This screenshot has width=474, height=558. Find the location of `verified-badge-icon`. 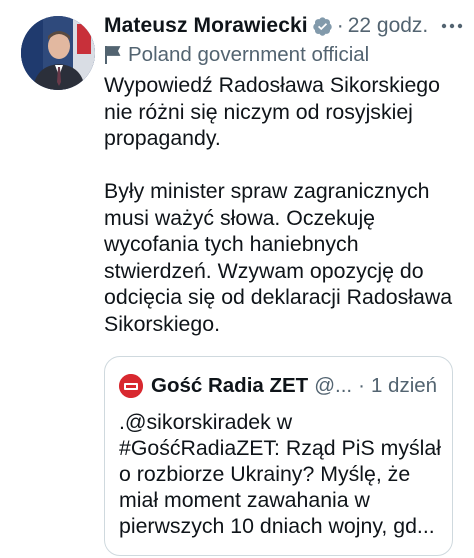

verified-badge-icon is located at coordinates (322, 26).